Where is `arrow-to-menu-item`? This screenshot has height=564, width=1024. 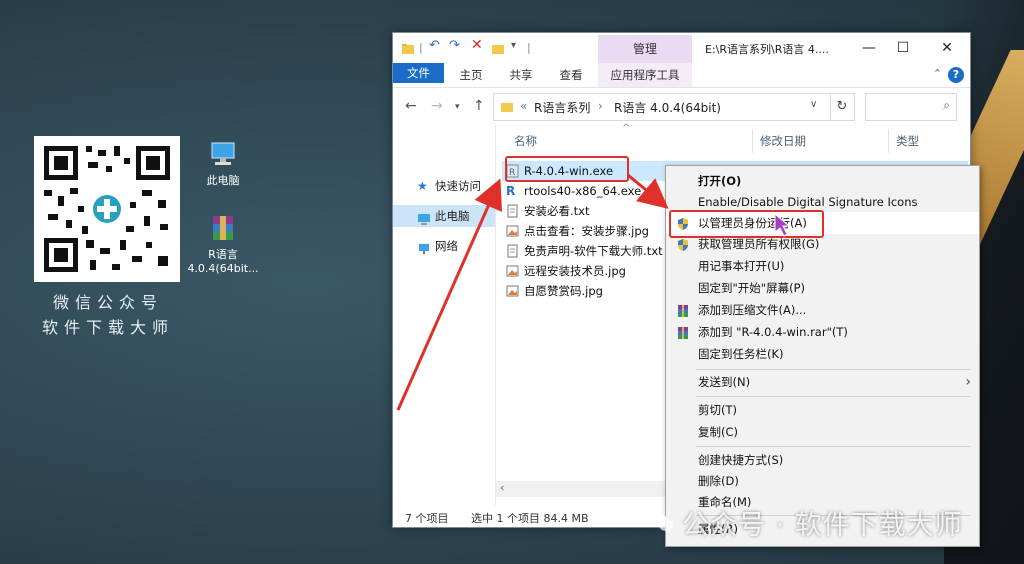
arrow-to-menu-item is located at coordinates (648, 191).